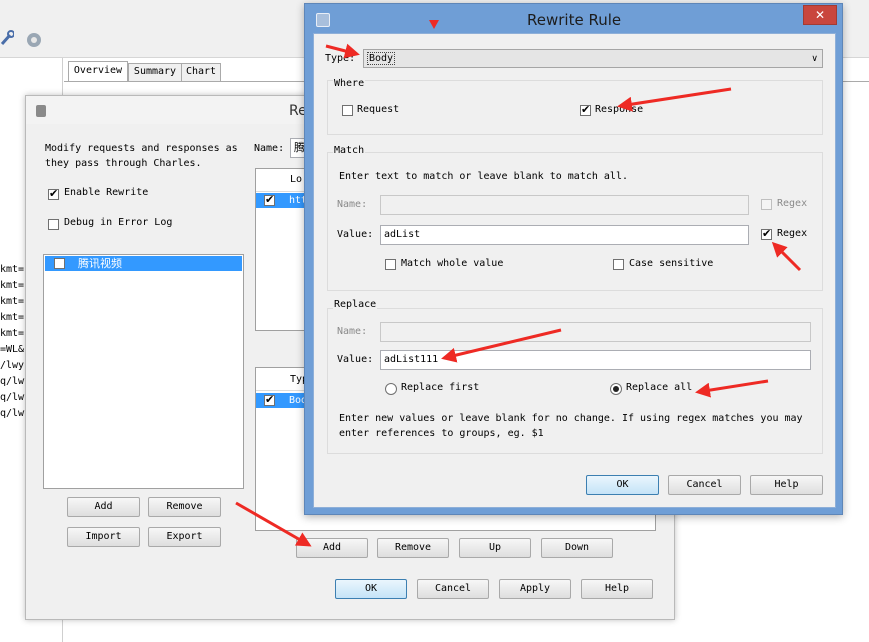 This screenshot has height=642, width=869. Describe the element at coordinates (595, 360) in the screenshot. I see `replace-value-field: adList111` at that location.